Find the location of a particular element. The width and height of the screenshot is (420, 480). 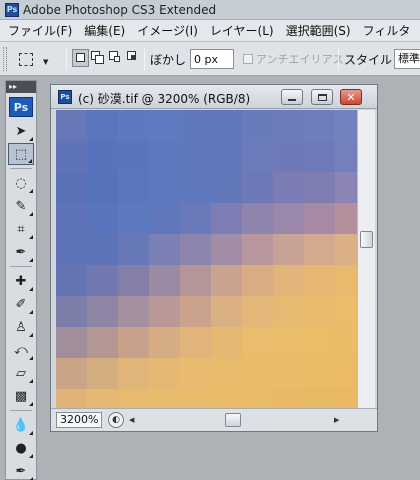

dodge-tool: ● is located at coordinates (21, 448).